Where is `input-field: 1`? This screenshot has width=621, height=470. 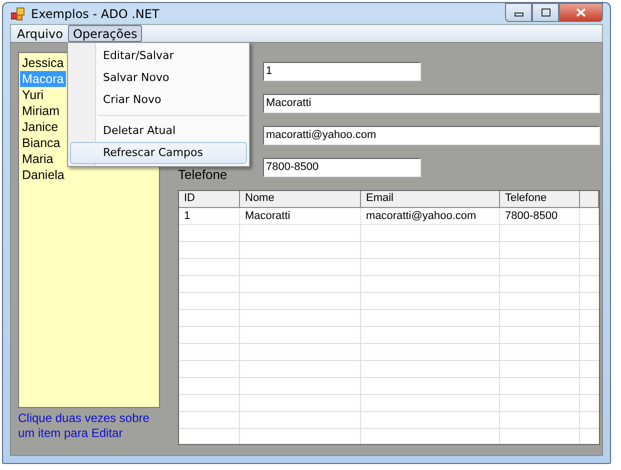
input-field: 1 is located at coordinates (342, 71).